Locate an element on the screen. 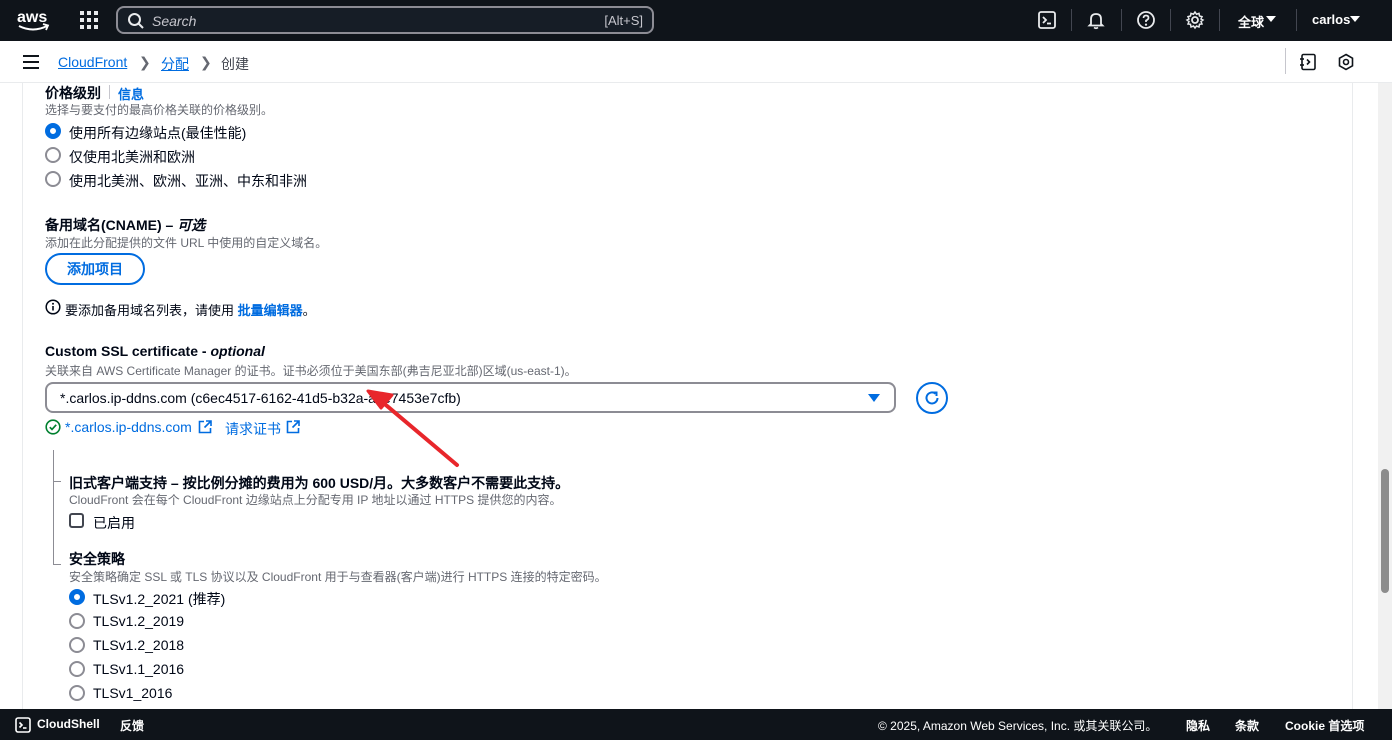  bulk-editor-link: 批量编辑器 is located at coordinates (270, 310).